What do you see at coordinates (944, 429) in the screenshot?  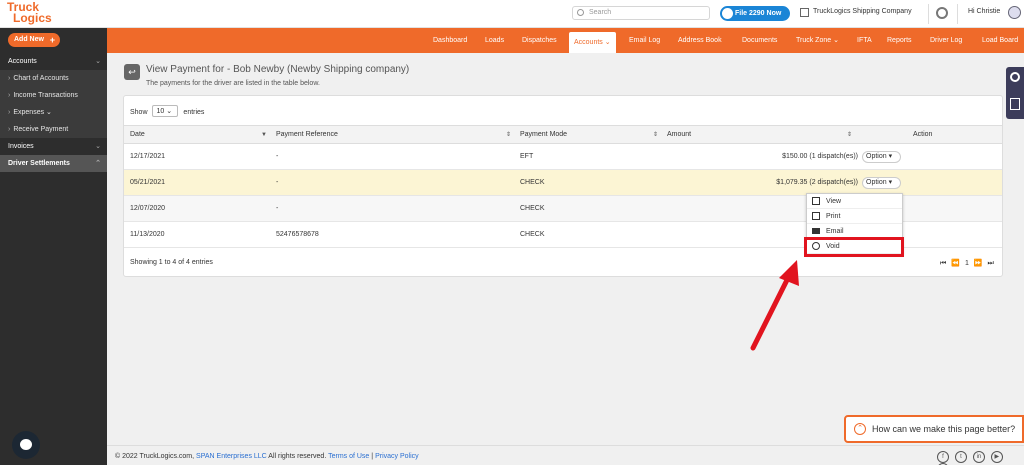 I see `feedback-label: How can we make this page better?` at bounding box center [944, 429].